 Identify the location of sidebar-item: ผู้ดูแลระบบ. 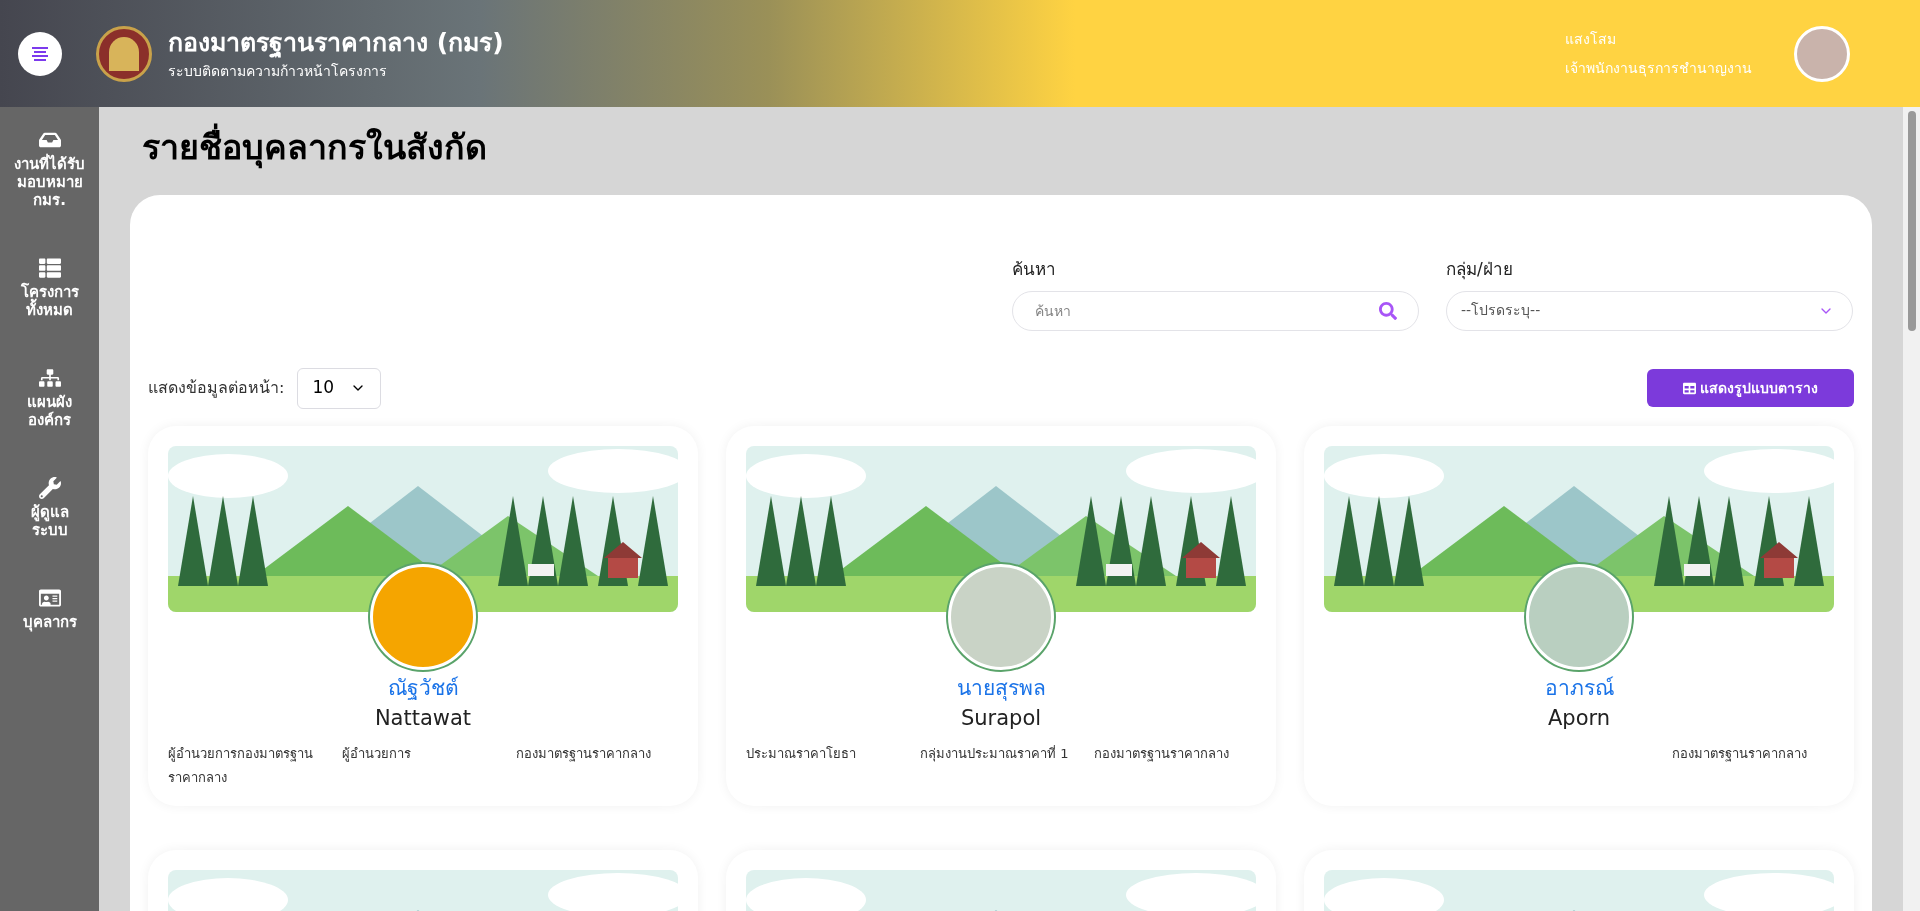
(49, 508).